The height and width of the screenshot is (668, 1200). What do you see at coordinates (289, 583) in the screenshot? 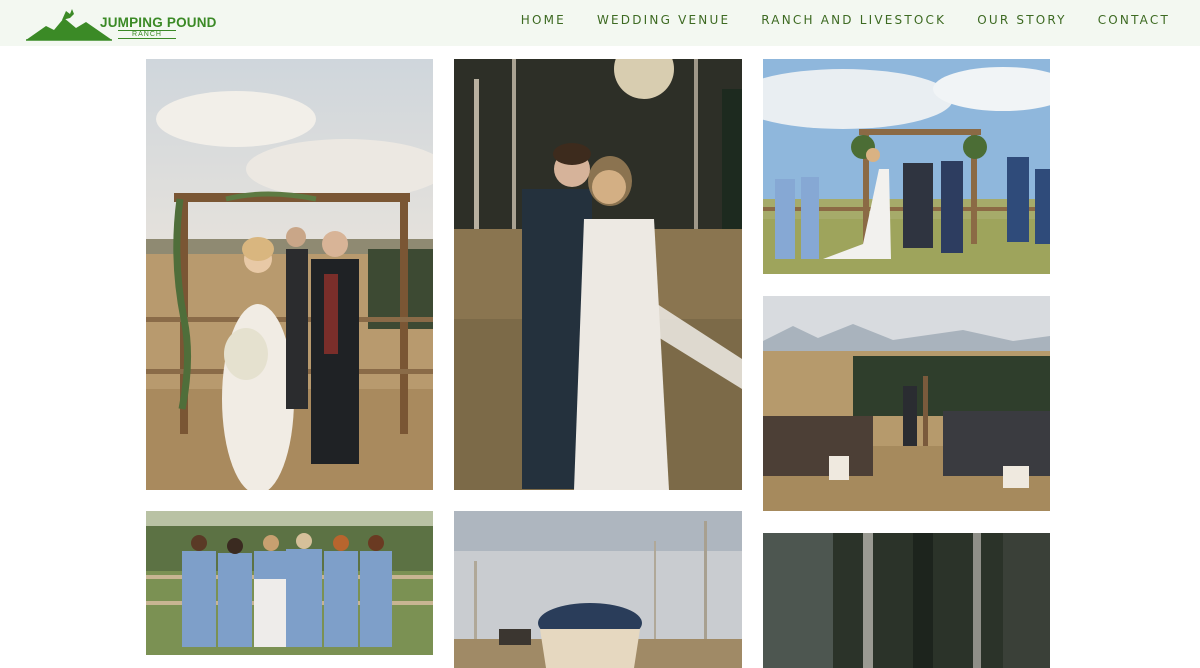
I see `gallery-photo-bridesmaids-back-view` at bounding box center [289, 583].